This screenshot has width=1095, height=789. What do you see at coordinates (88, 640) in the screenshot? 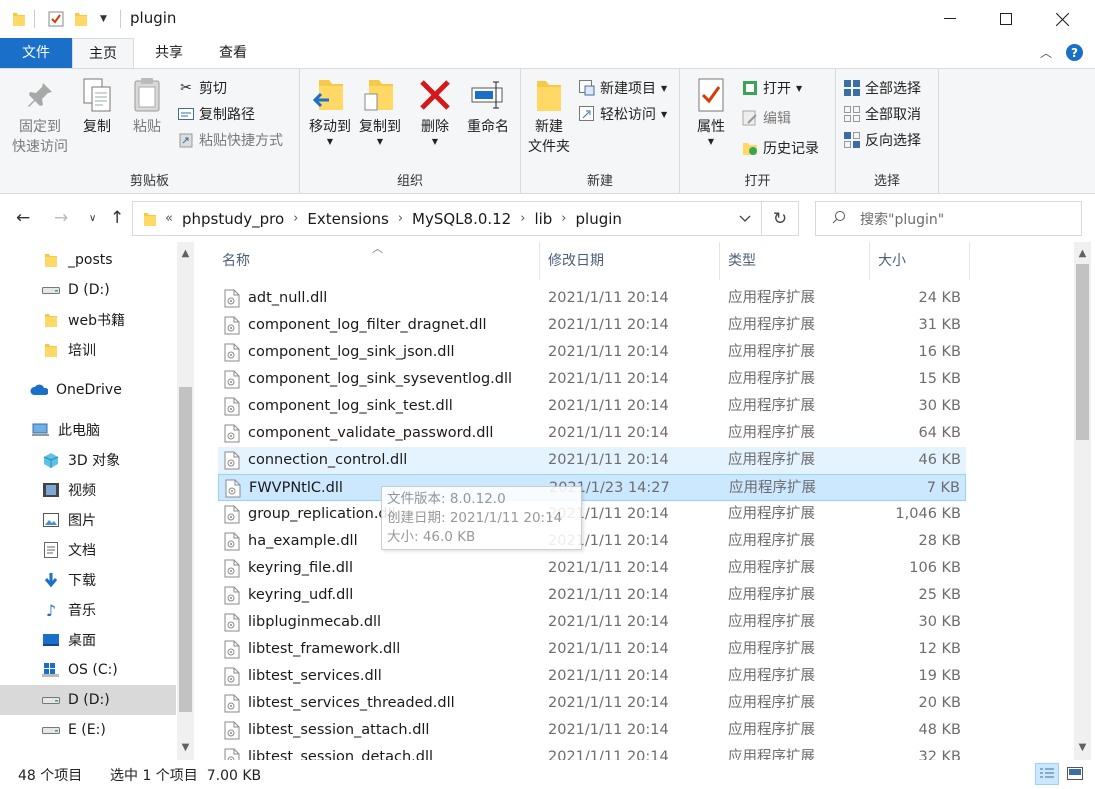
I see `nav-item-desktop: 桌面` at bounding box center [88, 640].